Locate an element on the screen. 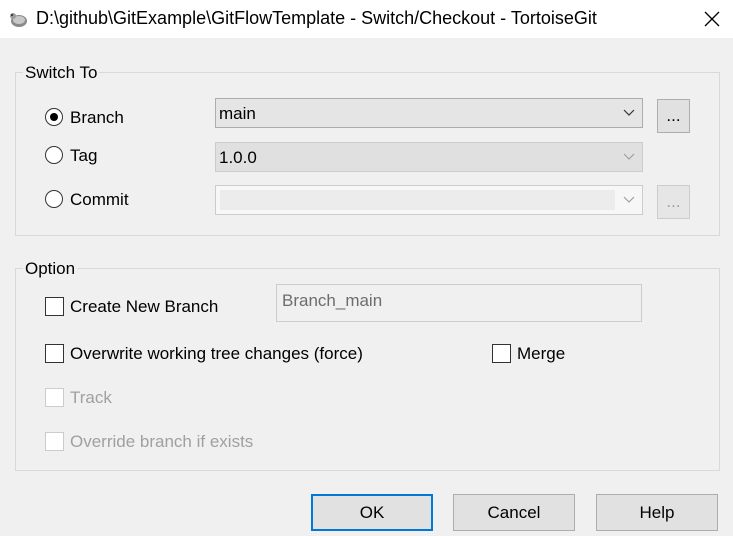  tag-radio is located at coordinates (54, 155).